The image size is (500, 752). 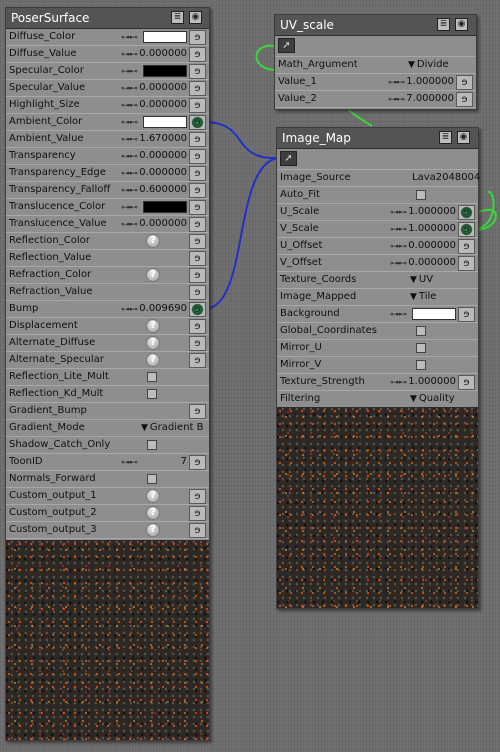 I want to click on param-row-refraction-color: Refraction_Color? ɘ, so click(x=107, y=275).